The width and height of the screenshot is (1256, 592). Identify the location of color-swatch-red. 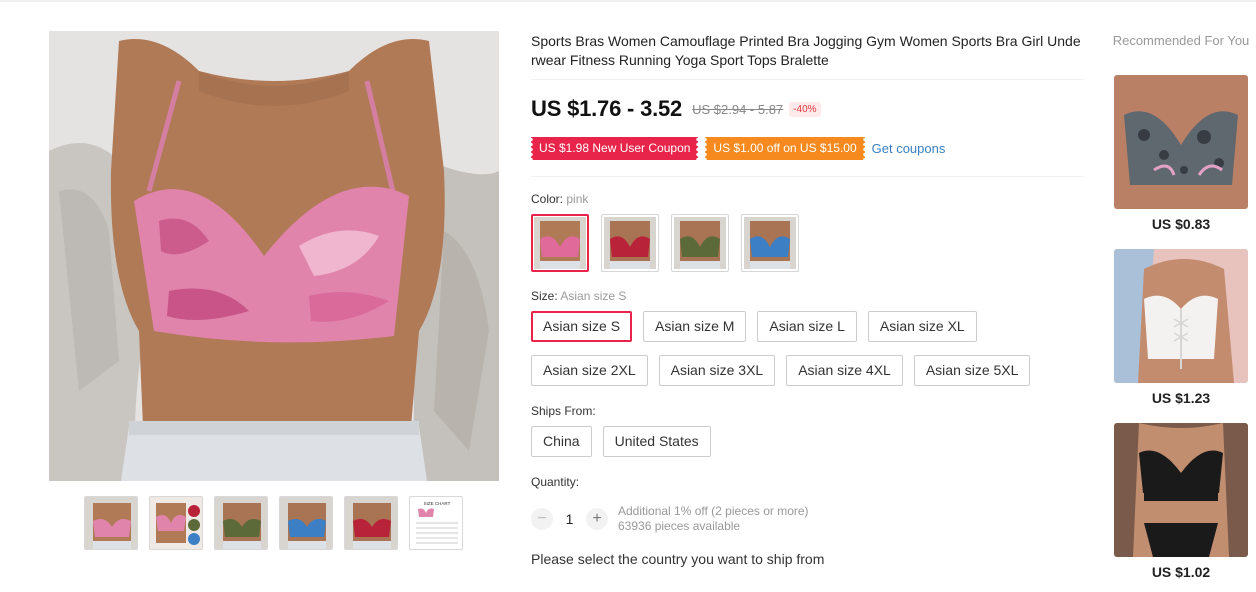
(630, 243).